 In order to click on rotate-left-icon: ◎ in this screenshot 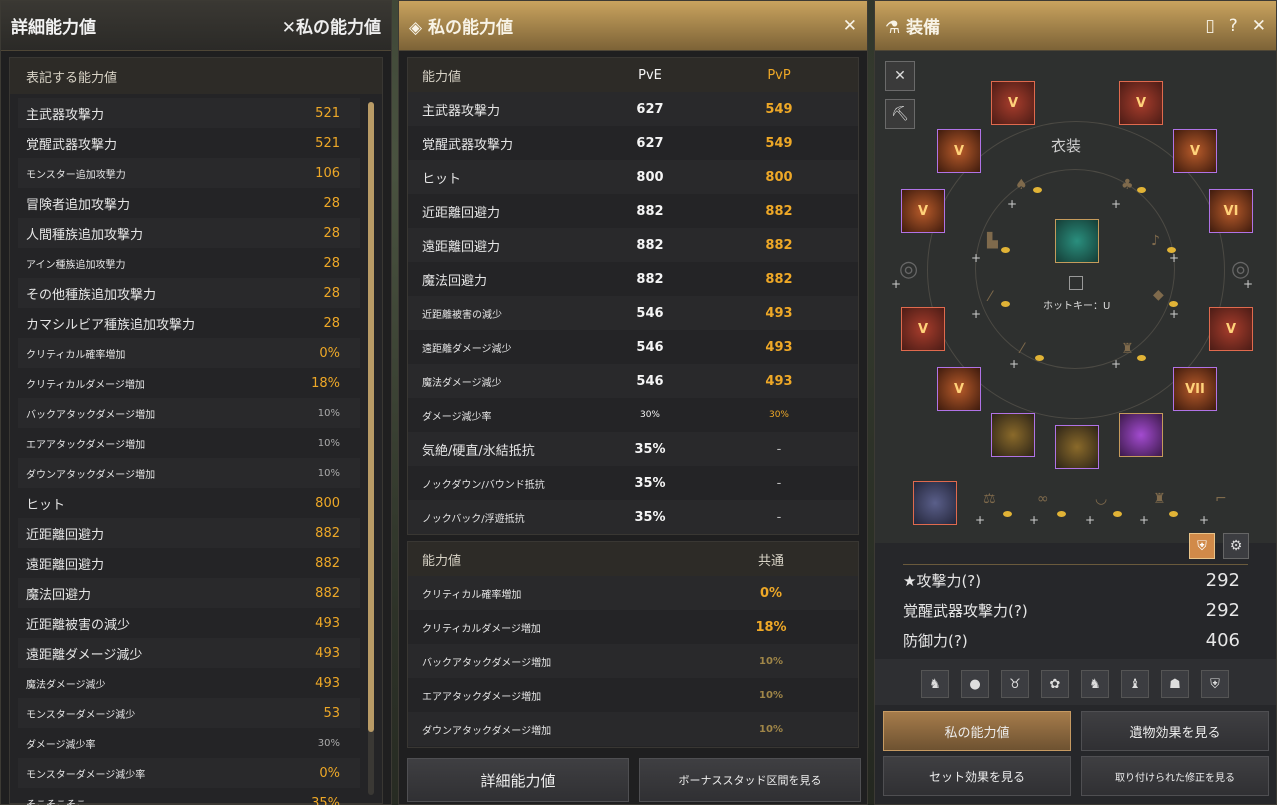, I will do `click(908, 269)`.